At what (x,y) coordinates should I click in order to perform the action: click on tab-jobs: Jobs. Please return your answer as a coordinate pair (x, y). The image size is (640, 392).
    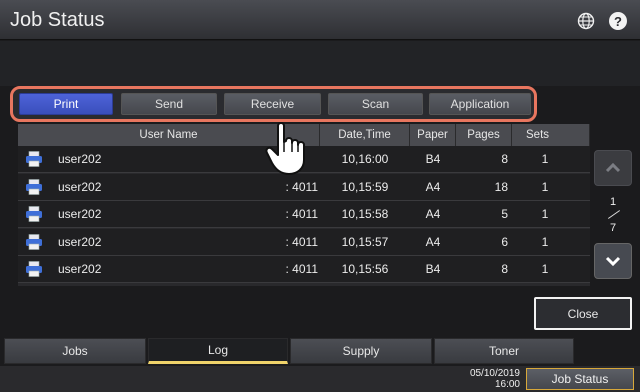
    Looking at the image, I should click on (75, 351).